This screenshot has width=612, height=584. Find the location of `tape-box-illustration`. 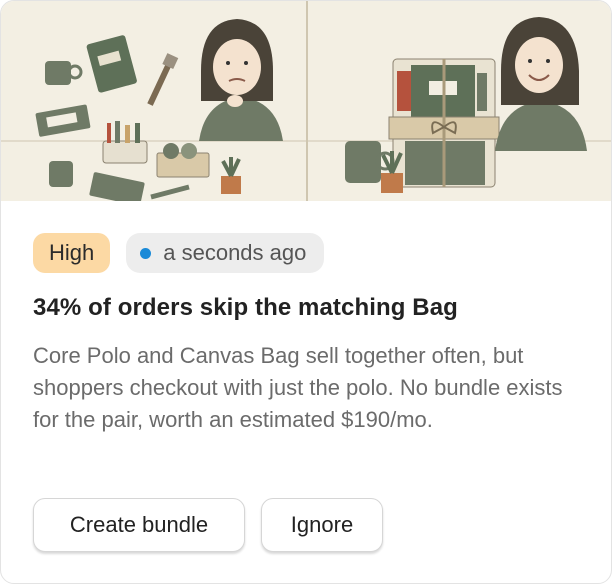

tape-box-illustration is located at coordinates (183, 160).